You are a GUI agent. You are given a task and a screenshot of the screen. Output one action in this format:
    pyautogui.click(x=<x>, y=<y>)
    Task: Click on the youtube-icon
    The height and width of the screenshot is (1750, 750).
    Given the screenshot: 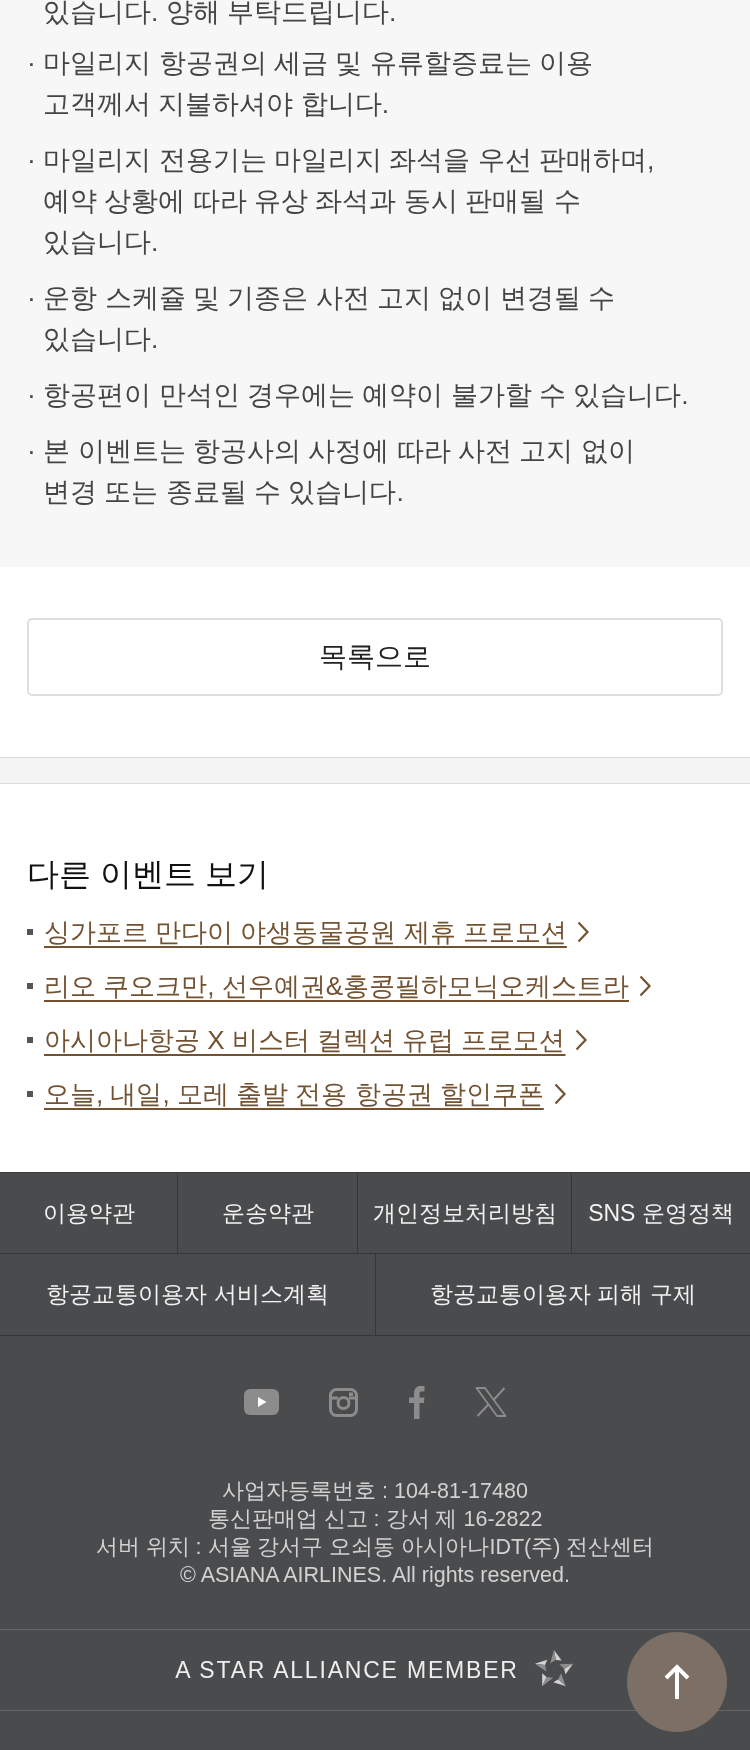 What is the action you would take?
    pyautogui.click(x=261, y=1402)
    